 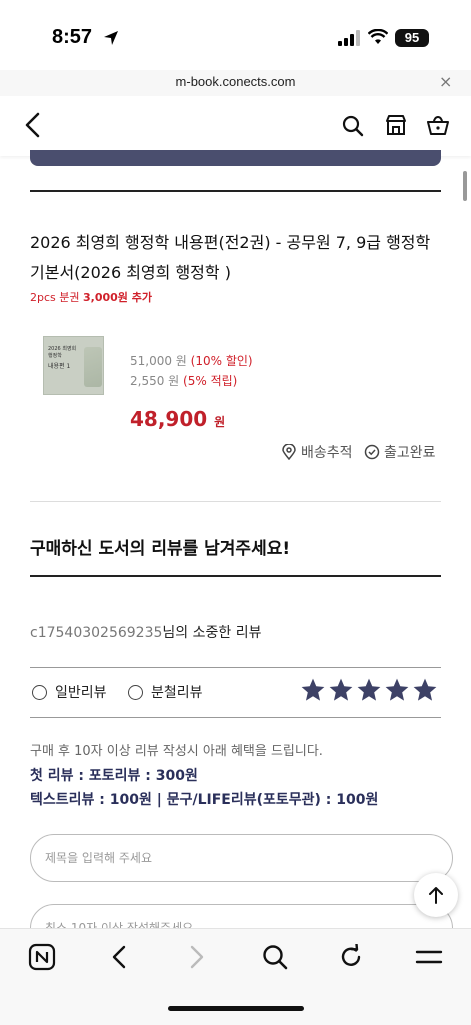 What do you see at coordinates (235, 158) in the screenshot?
I see `action-button-bottom-edge` at bounding box center [235, 158].